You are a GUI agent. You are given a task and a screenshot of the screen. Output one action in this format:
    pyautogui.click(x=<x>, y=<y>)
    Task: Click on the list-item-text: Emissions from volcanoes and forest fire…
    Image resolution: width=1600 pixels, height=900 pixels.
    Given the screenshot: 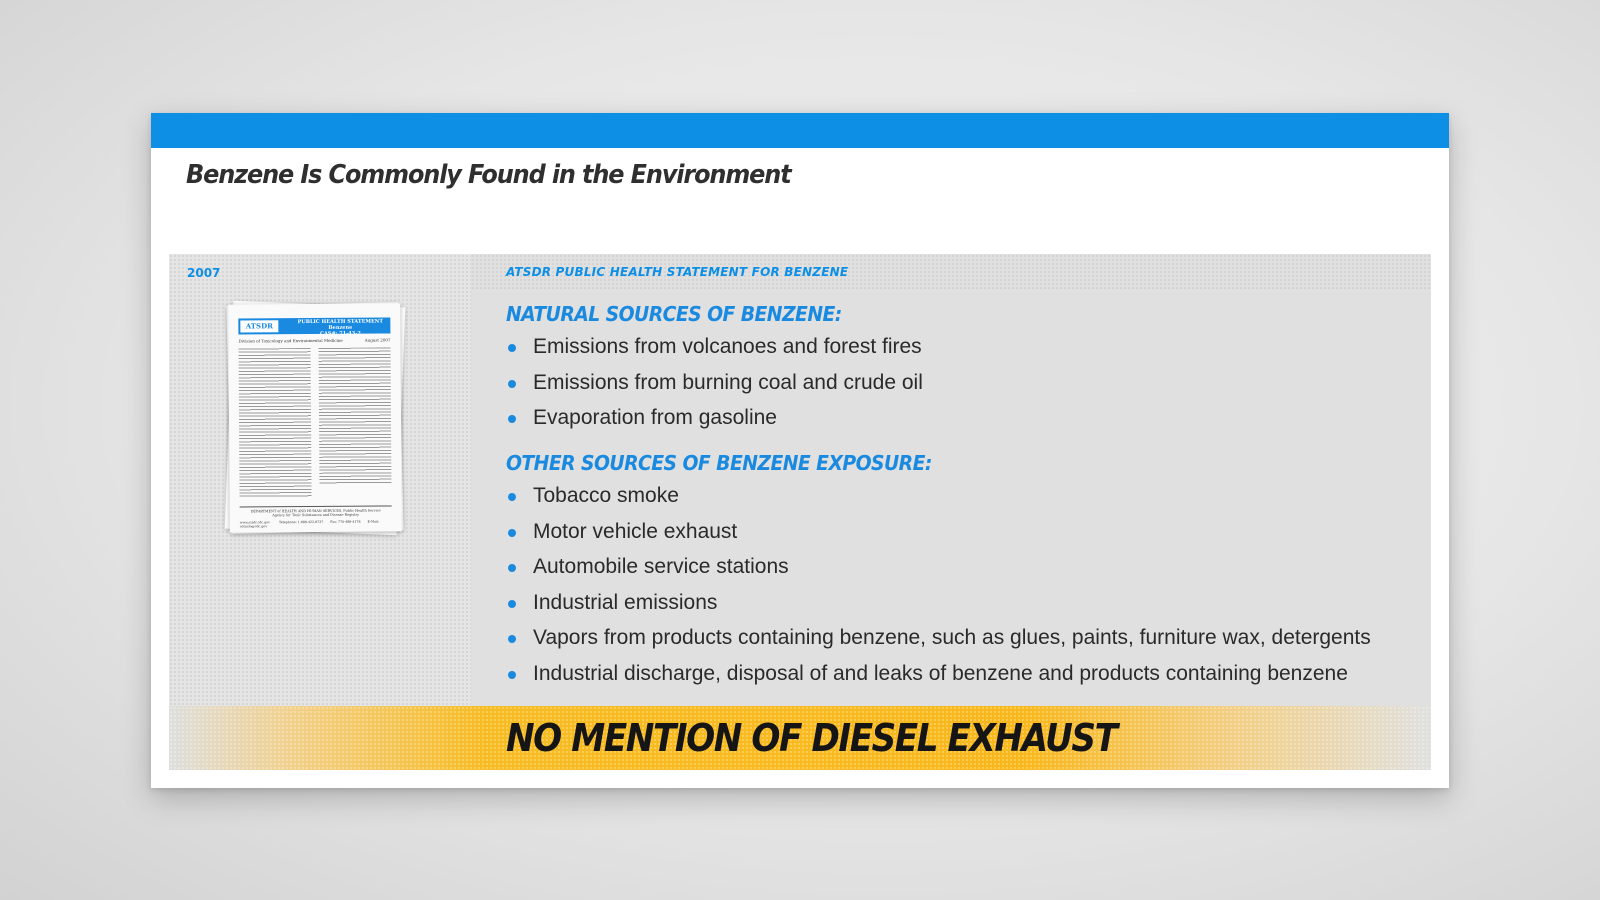 What is the action you would take?
    pyautogui.click(x=727, y=346)
    